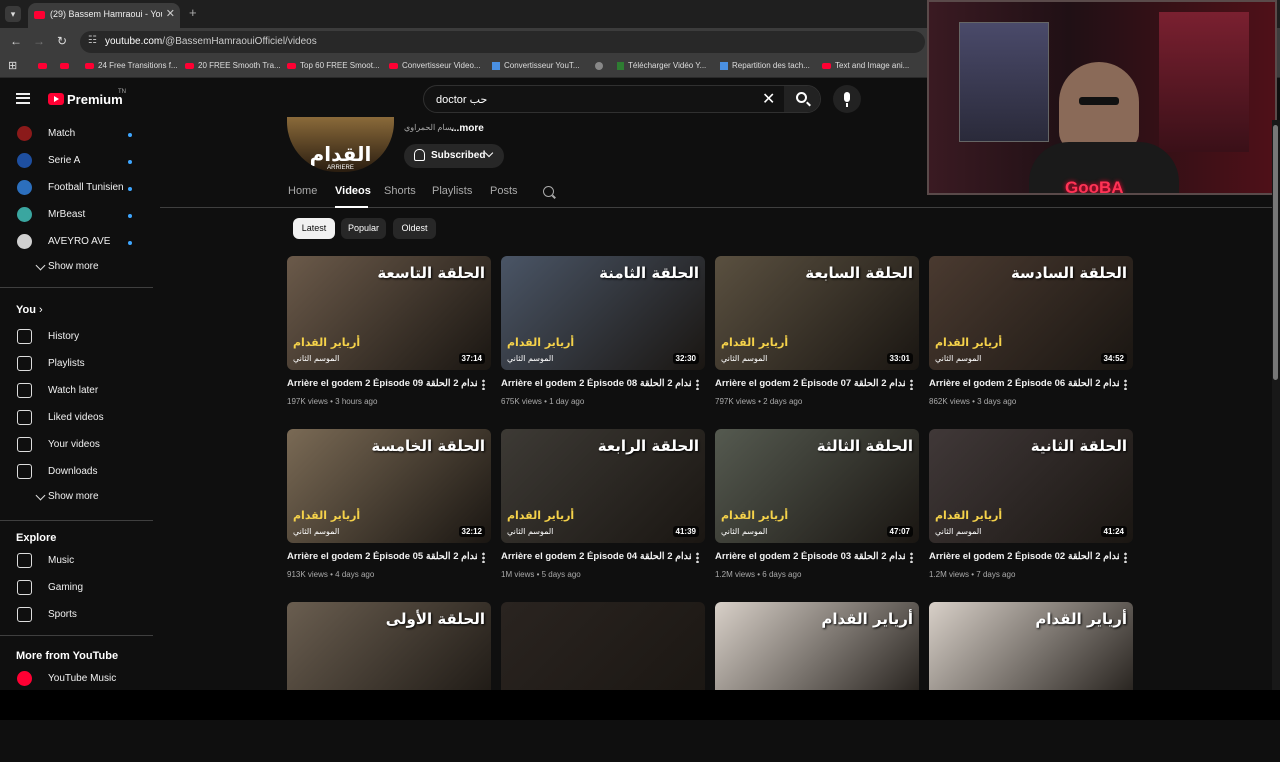 The image size is (1280, 762). What do you see at coordinates (389, 682) in the screenshot?
I see `video-card: الحلقة الأولى` at bounding box center [389, 682].